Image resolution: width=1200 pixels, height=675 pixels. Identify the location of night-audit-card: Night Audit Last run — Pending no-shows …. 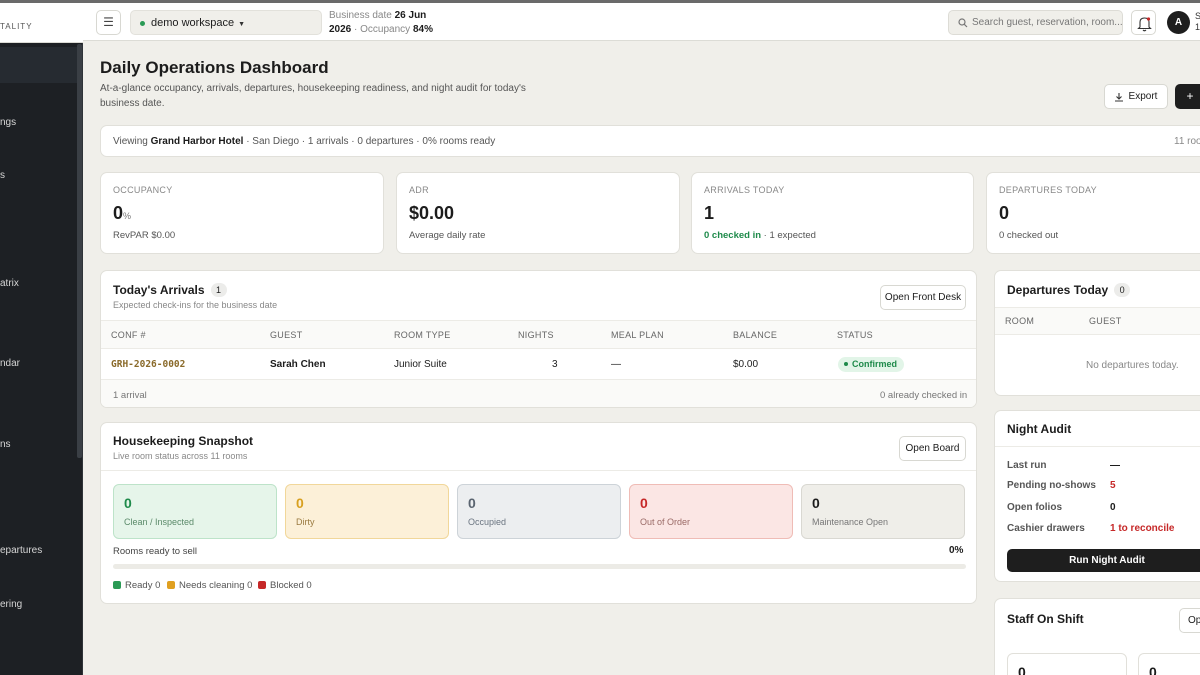
(1097, 496).